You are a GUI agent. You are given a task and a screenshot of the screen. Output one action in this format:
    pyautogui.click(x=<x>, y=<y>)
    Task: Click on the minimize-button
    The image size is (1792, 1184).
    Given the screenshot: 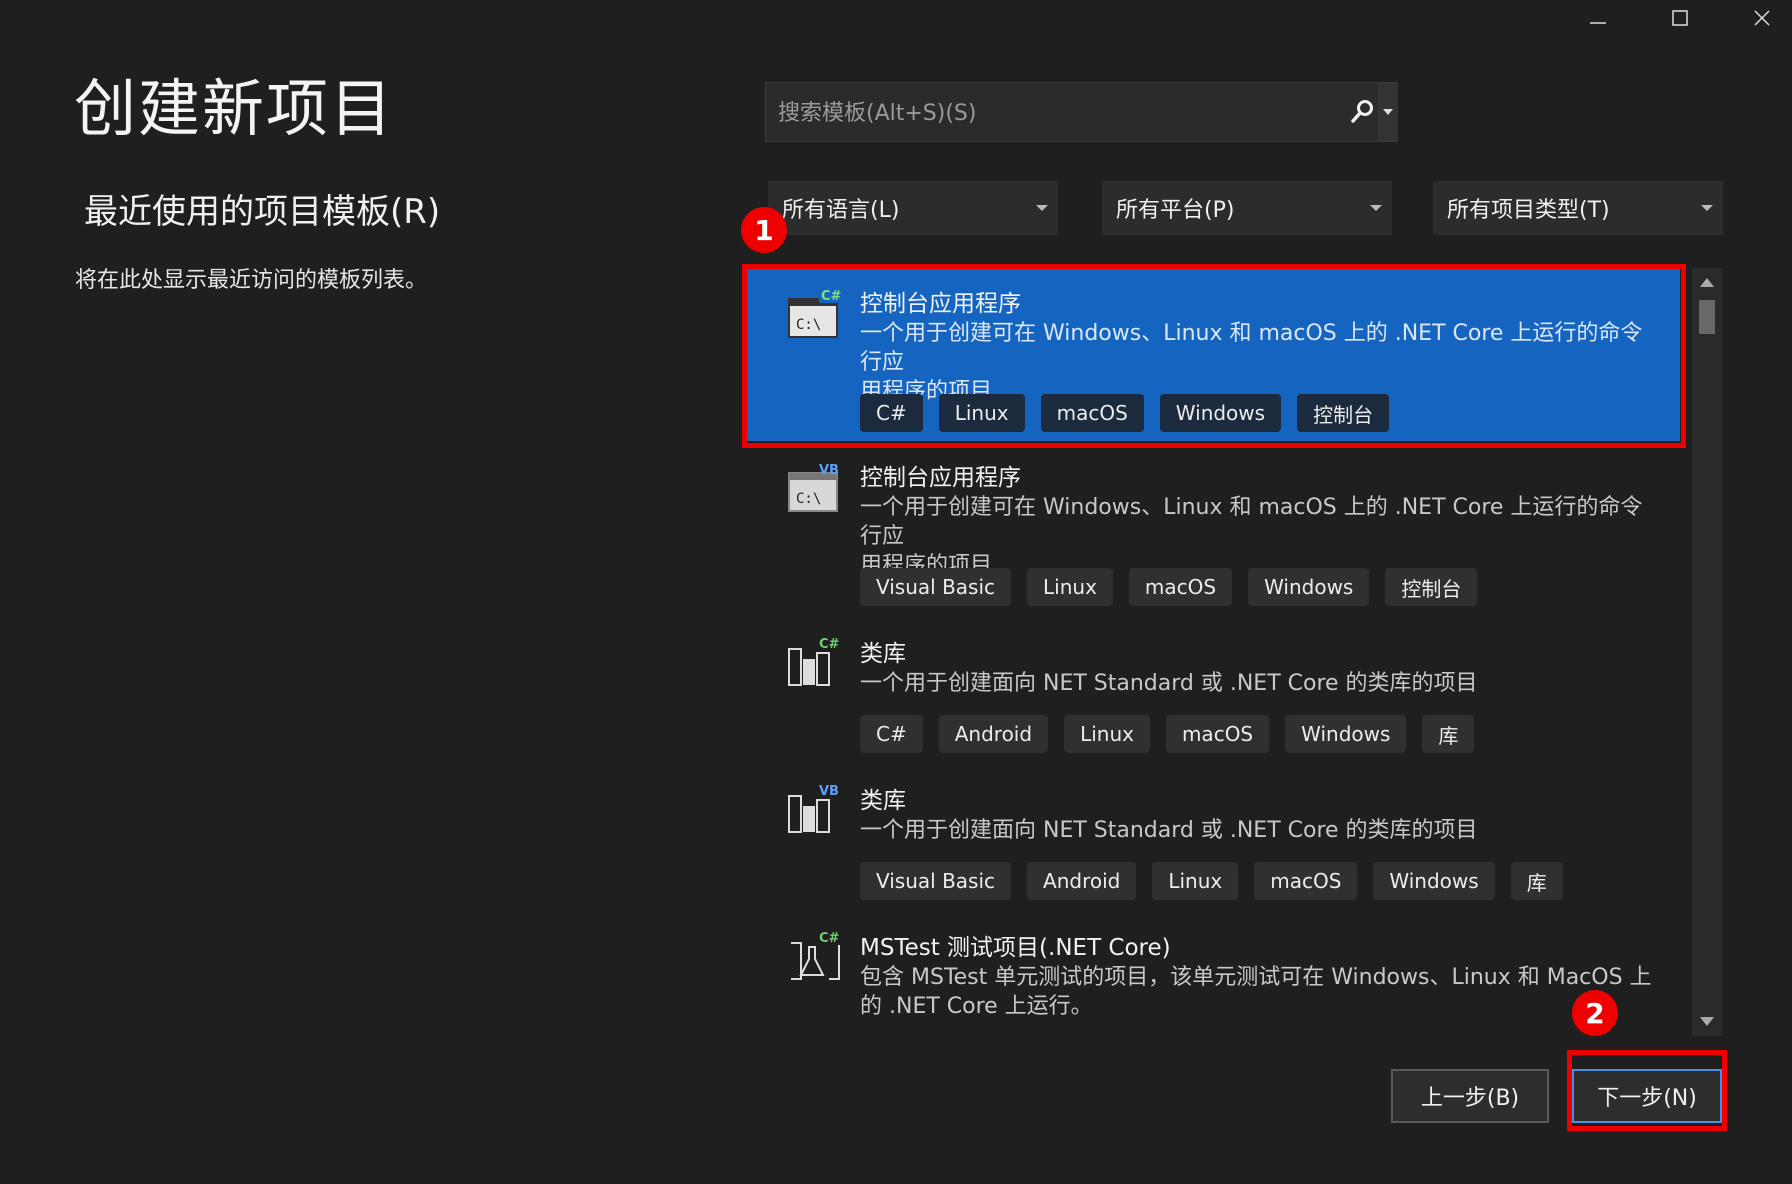 What is the action you would take?
    pyautogui.click(x=1598, y=18)
    